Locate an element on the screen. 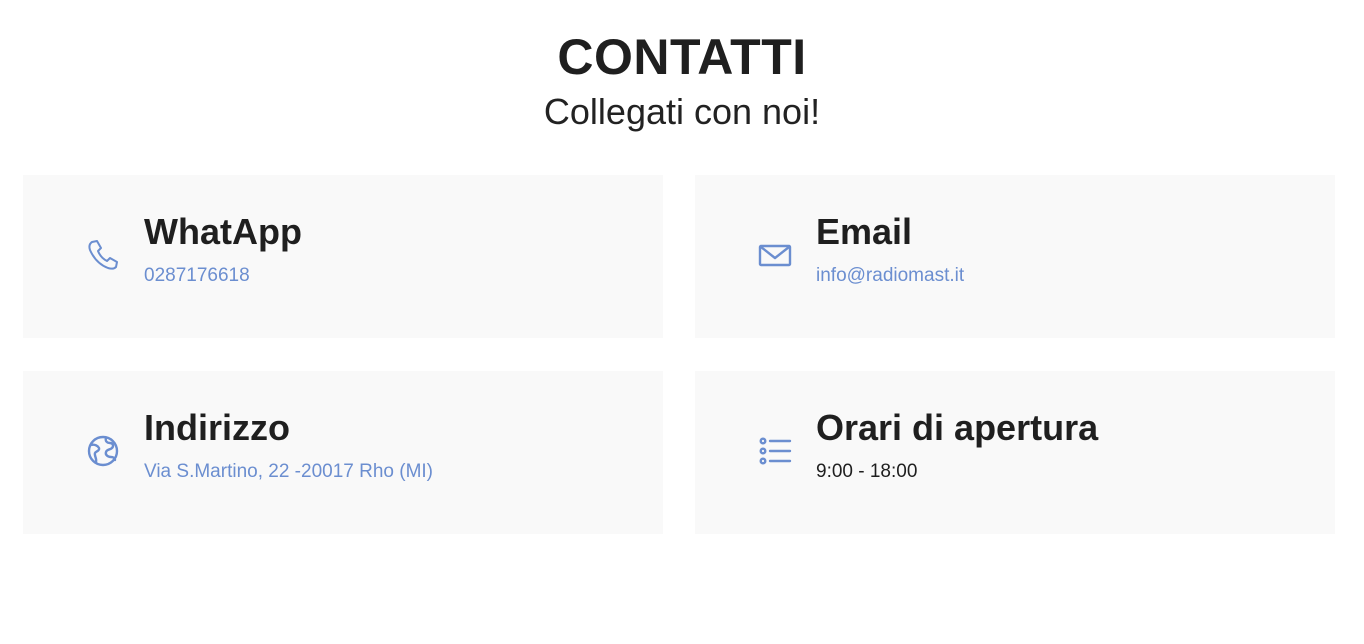 Image resolution: width=1364 pixels, height=644 pixels. section-title: CONTATTI is located at coordinates (682, 57).